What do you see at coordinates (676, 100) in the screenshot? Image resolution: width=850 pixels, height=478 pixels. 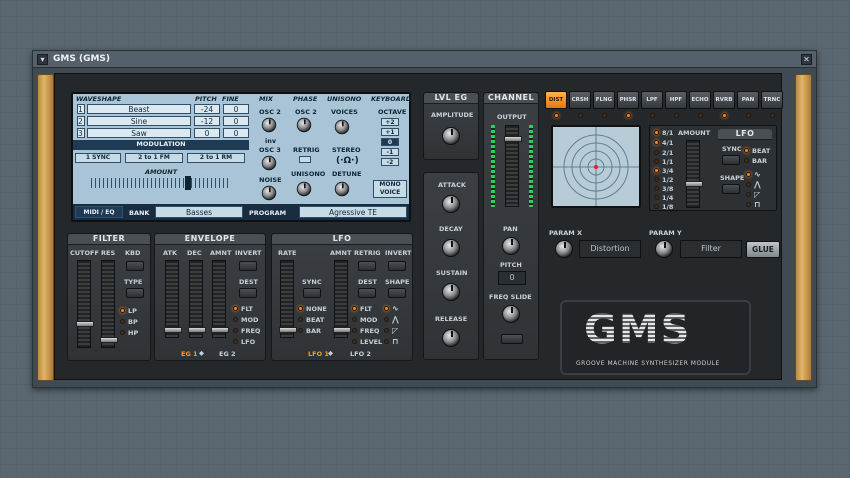 I see `fx-hpf-button: HPF` at bounding box center [676, 100].